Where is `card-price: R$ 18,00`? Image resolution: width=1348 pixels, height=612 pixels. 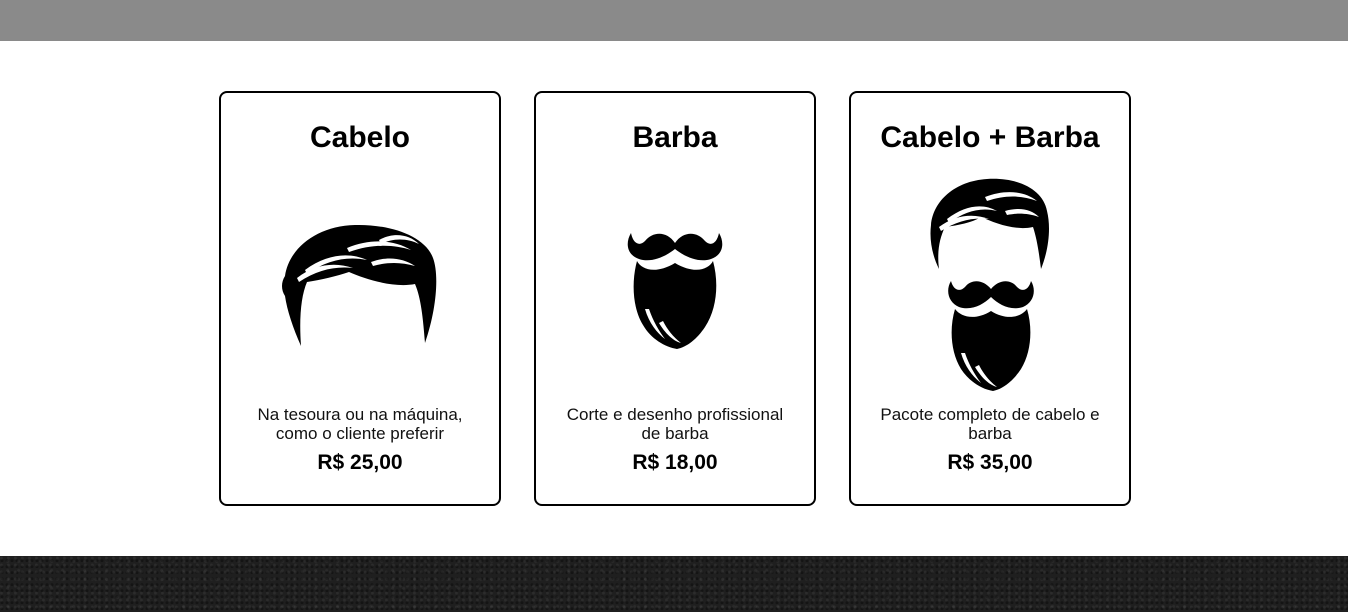
card-price: R$ 18,00 is located at coordinates (675, 462).